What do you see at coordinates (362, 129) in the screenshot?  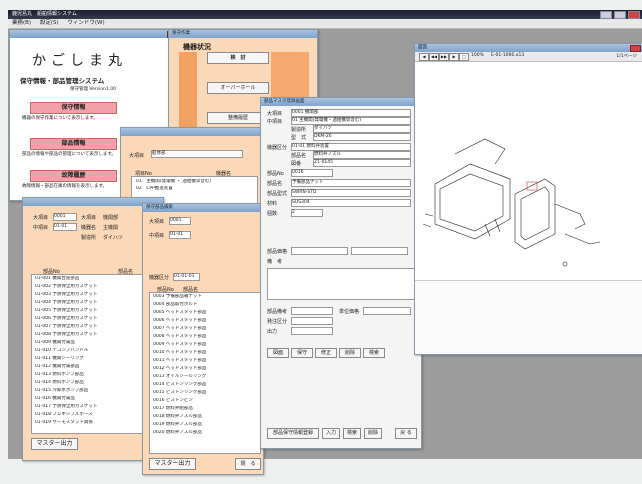 I see `field-value: ダイハツ` at bounding box center [362, 129].